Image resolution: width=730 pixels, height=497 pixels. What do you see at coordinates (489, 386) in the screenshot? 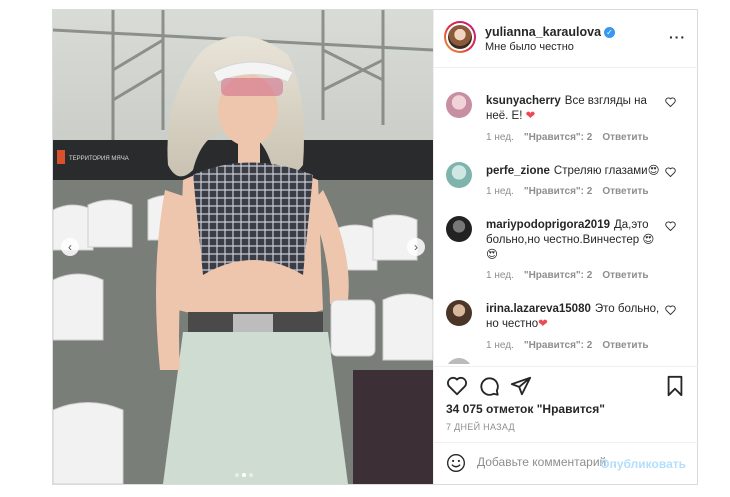
I see `comment-bubble-icon` at bounding box center [489, 386].